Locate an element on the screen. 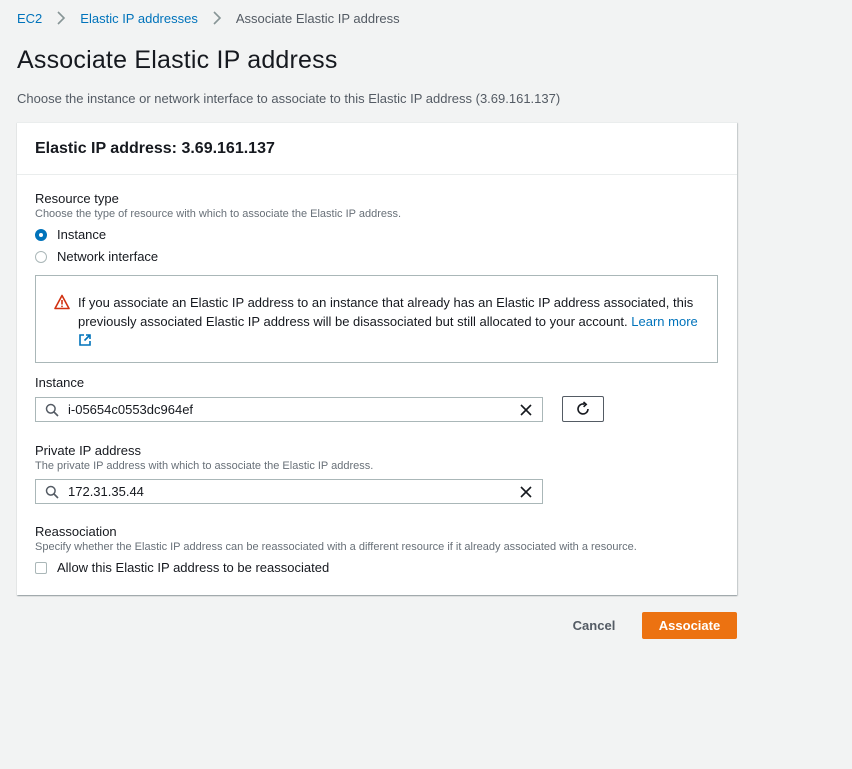 This screenshot has width=852, height=769. refresh-button is located at coordinates (583, 409).